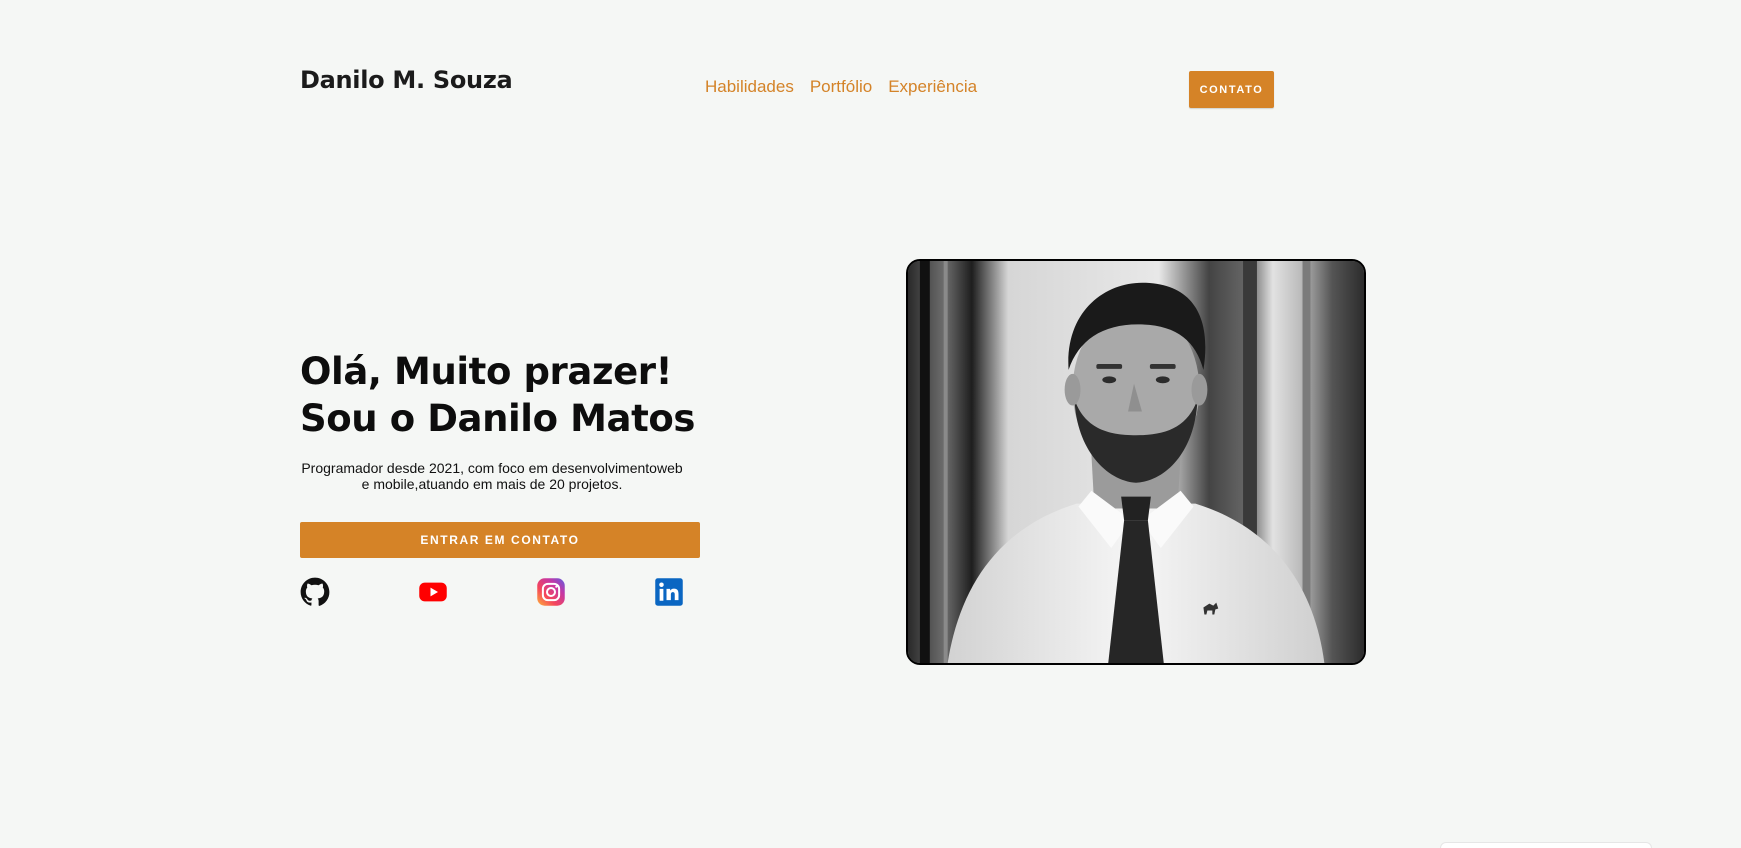  What do you see at coordinates (1231, 89) in the screenshot?
I see `contact-button: CONTATO` at bounding box center [1231, 89].